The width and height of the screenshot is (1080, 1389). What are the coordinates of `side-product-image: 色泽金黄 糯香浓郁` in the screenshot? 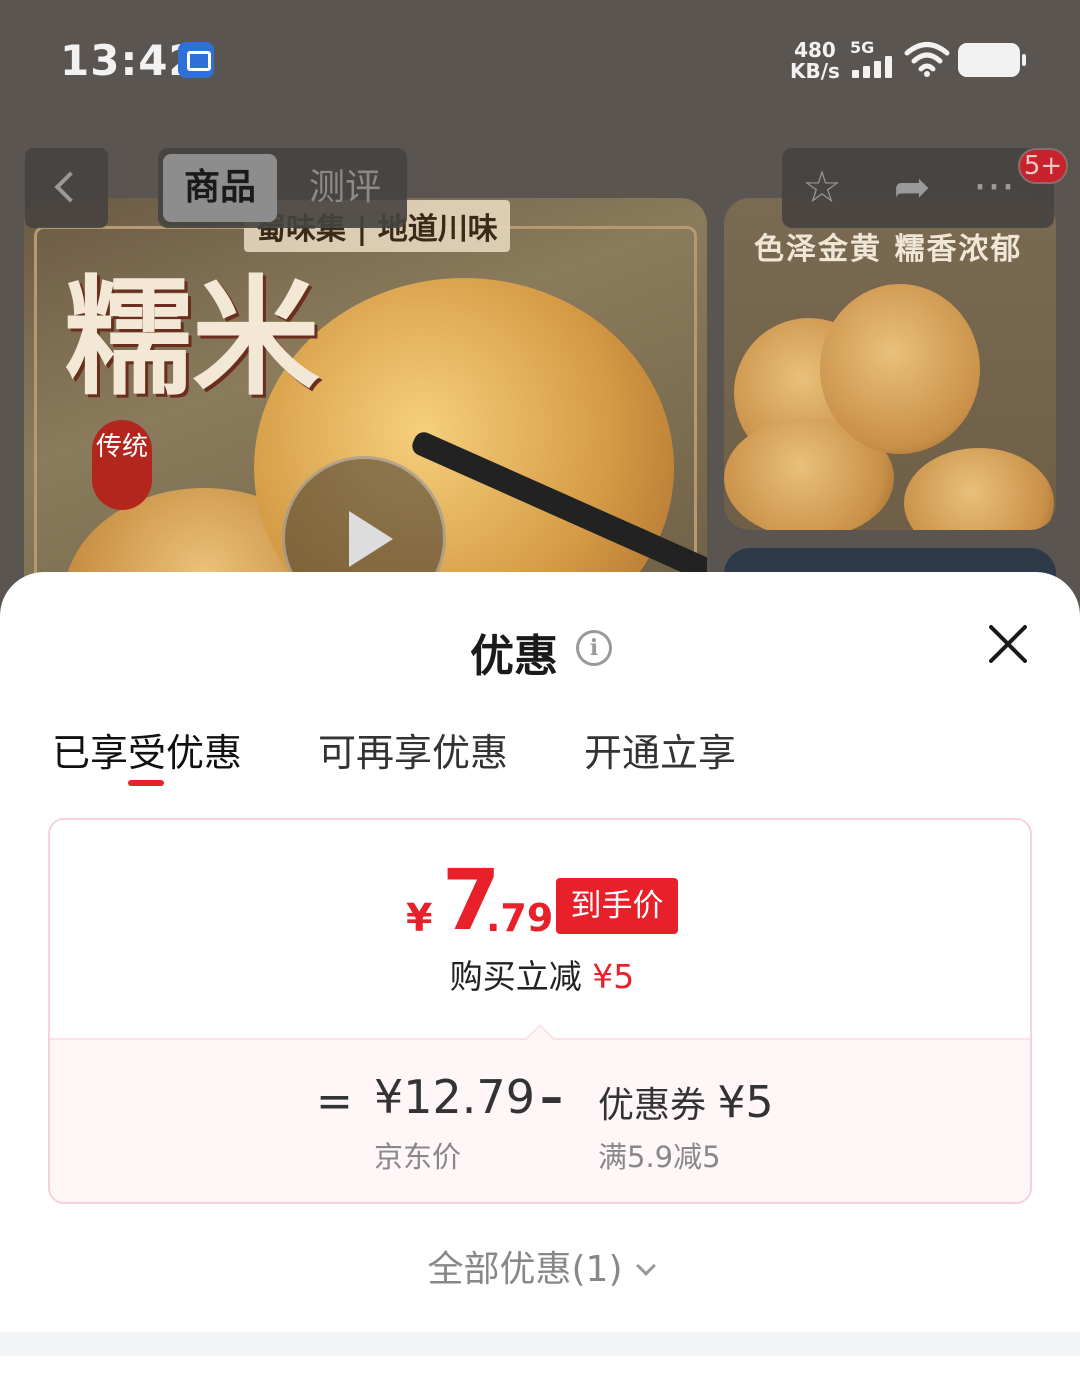 It's located at (890, 364).